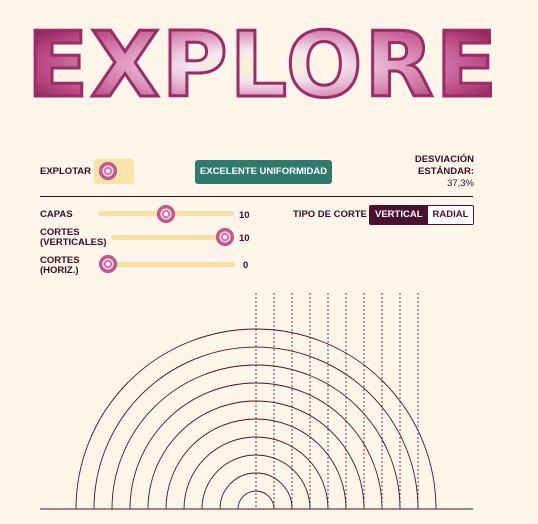 This screenshot has width=538, height=524. I want to click on vertical-cuts-value: 10, so click(244, 238).